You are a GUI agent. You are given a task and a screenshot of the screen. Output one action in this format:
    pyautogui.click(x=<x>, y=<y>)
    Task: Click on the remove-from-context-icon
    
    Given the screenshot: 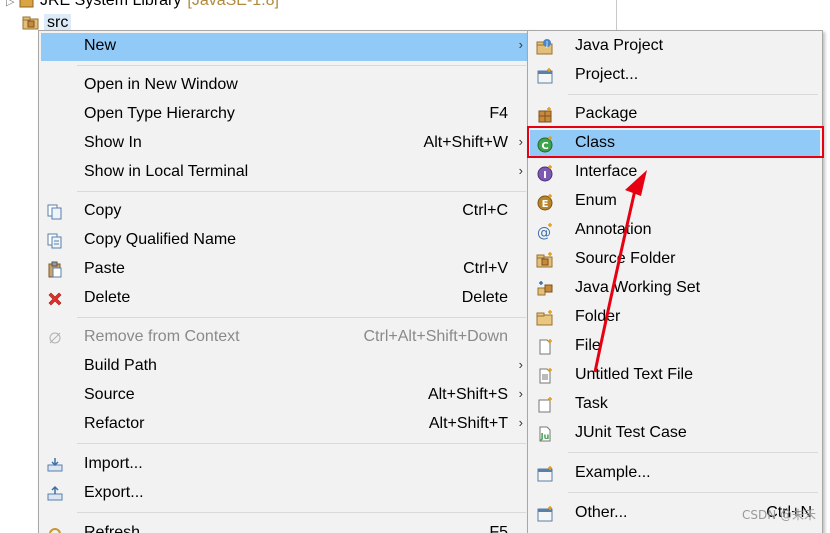 What is the action you would take?
    pyautogui.click(x=55, y=338)
    